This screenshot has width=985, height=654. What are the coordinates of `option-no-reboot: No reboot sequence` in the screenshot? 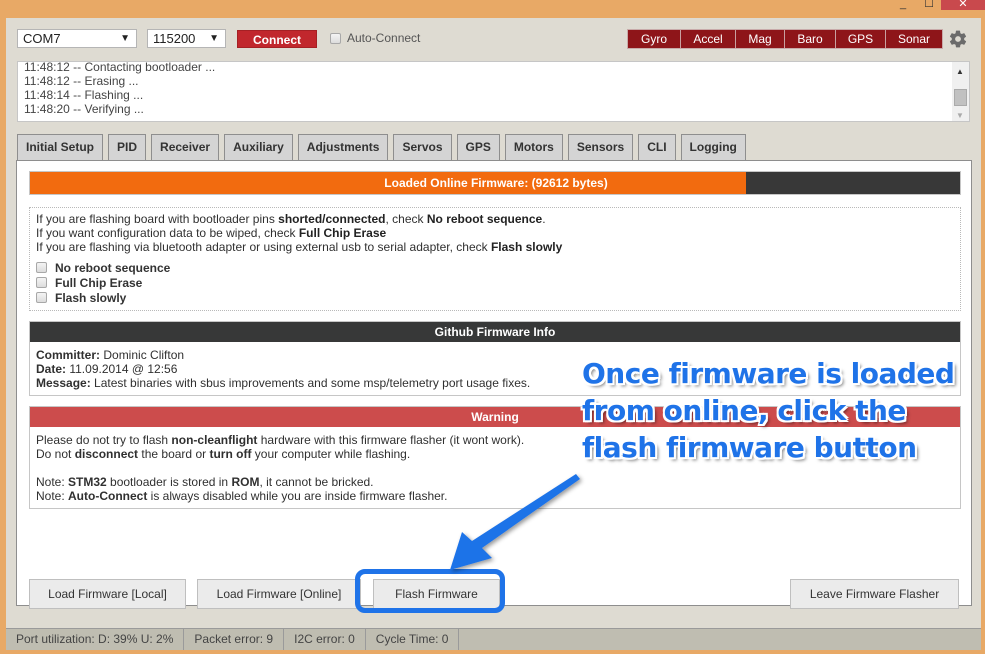 It's located at (495, 267).